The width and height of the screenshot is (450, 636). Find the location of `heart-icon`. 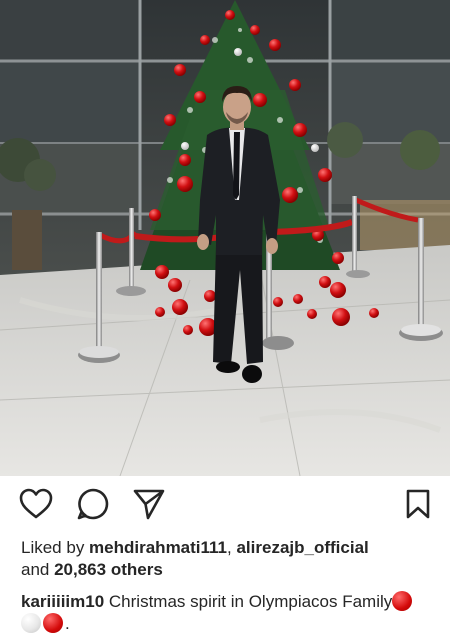

heart-icon is located at coordinates (36, 503).